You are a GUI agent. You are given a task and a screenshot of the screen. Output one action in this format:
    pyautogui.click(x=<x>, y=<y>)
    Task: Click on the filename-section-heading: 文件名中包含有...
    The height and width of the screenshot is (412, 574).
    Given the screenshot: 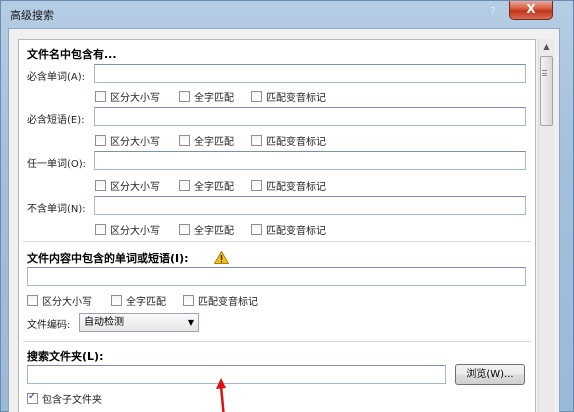 What is the action you would take?
    pyautogui.click(x=72, y=54)
    